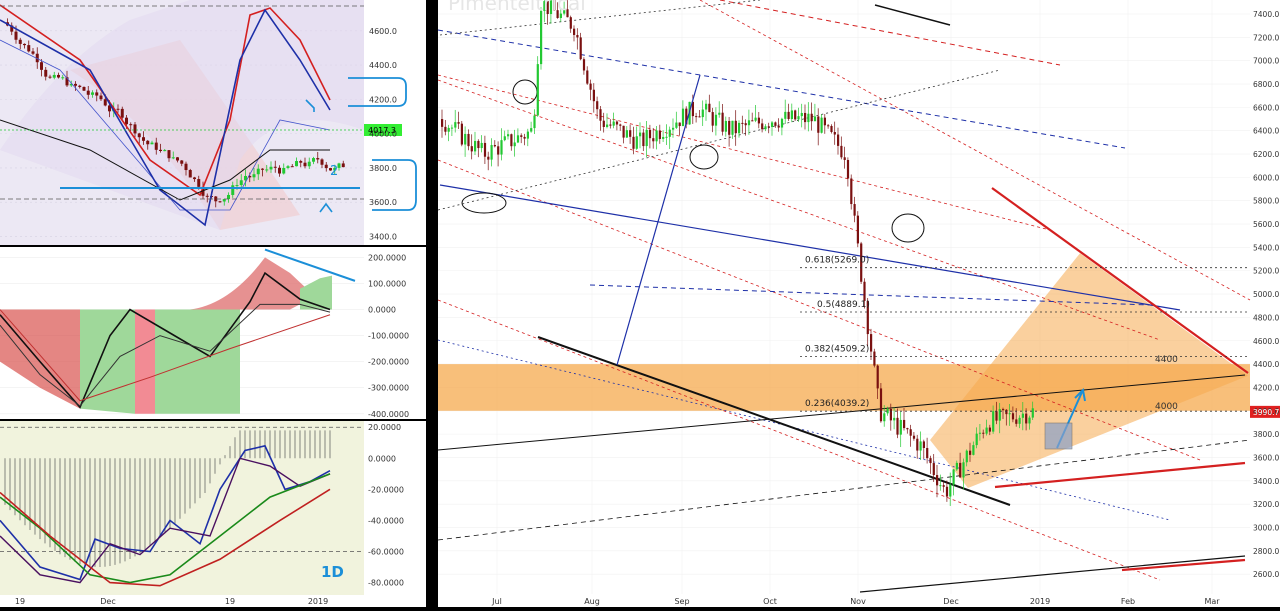  Describe the element at coordinates (382, 130) in the screenshot. I see `left-last-price-label: 4017.3` at that location.